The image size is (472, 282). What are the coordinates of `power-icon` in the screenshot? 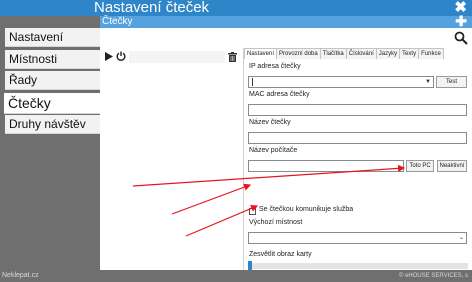 It's located at (121, 56).